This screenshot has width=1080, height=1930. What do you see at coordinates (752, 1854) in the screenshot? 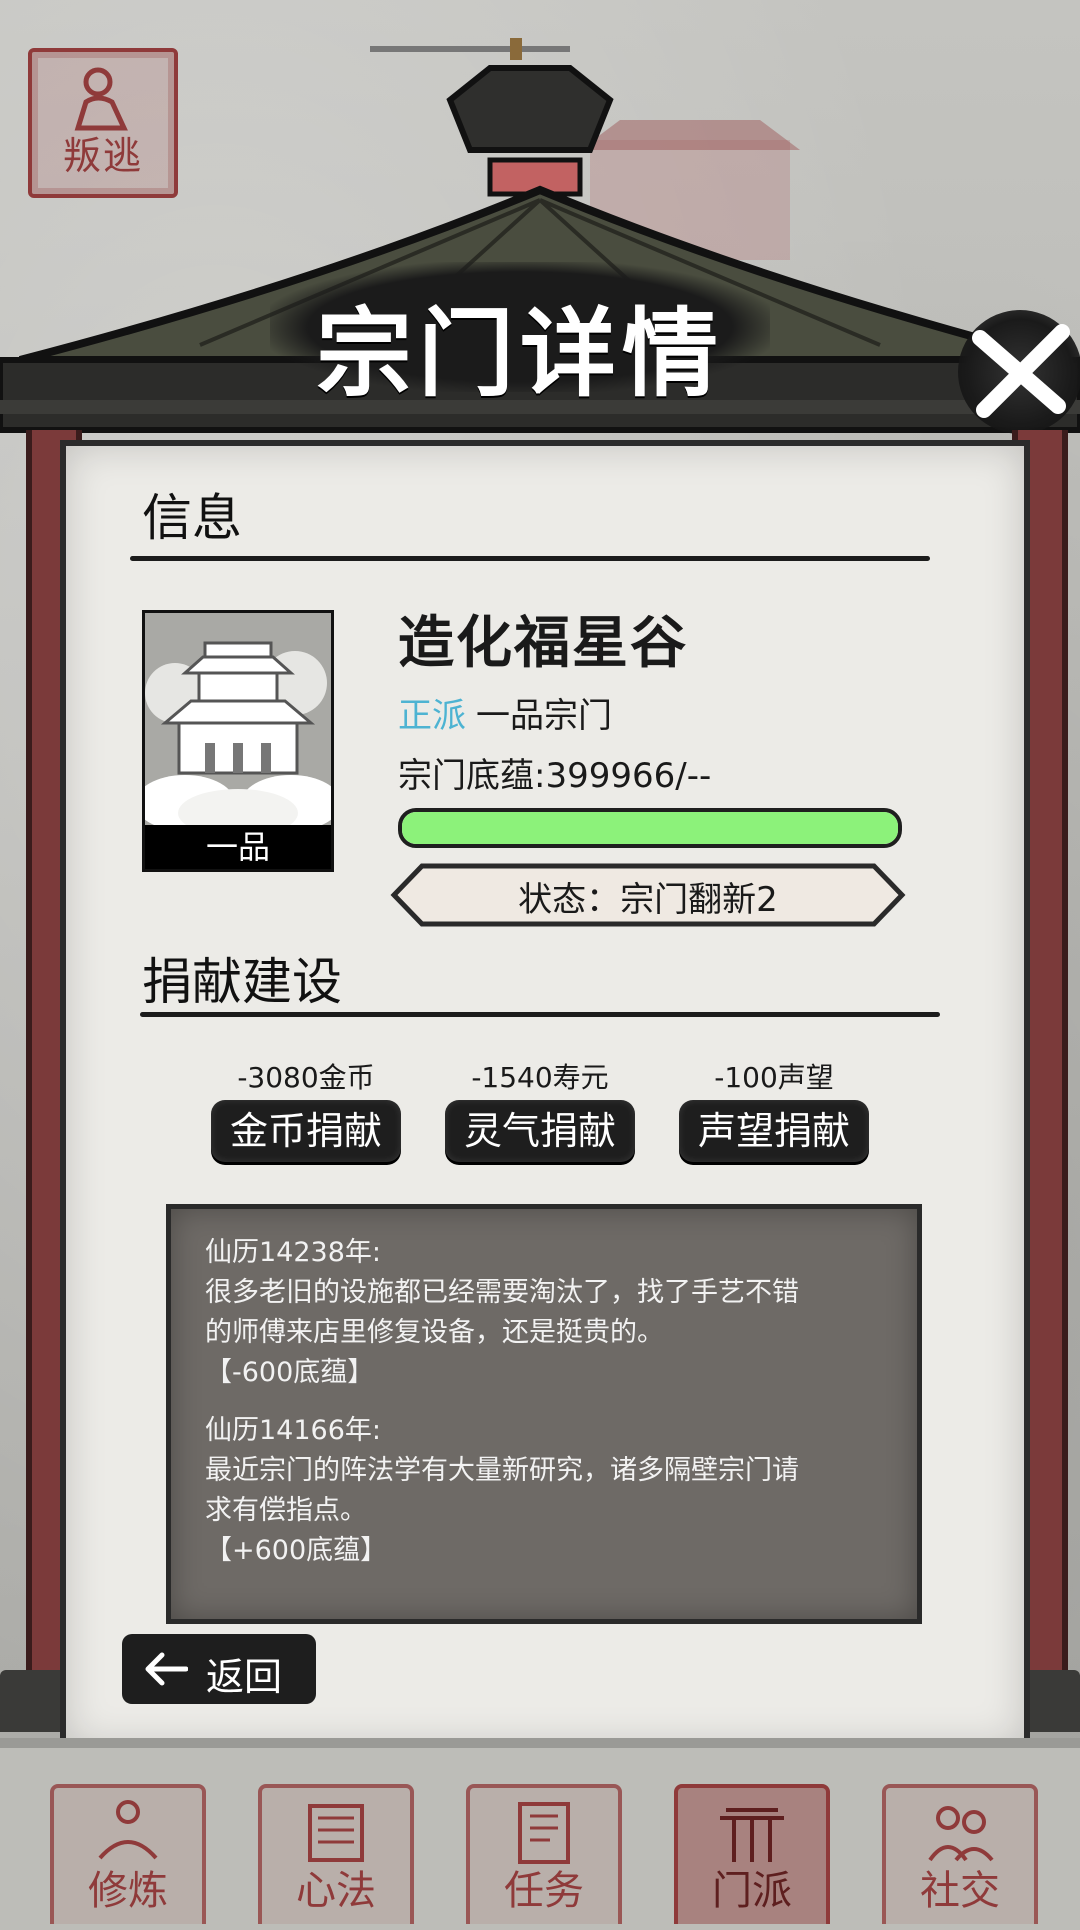
I see `nav-sect: 门派` at bounding box center [752, 1854].